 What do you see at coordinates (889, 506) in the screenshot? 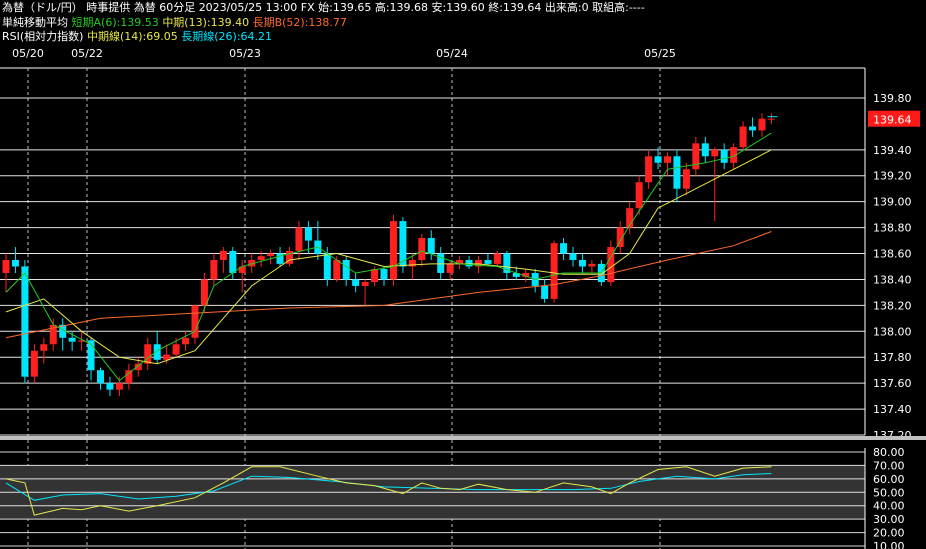
I see `rsi-tick-label: 40.00` at bounding box center [889, 506].